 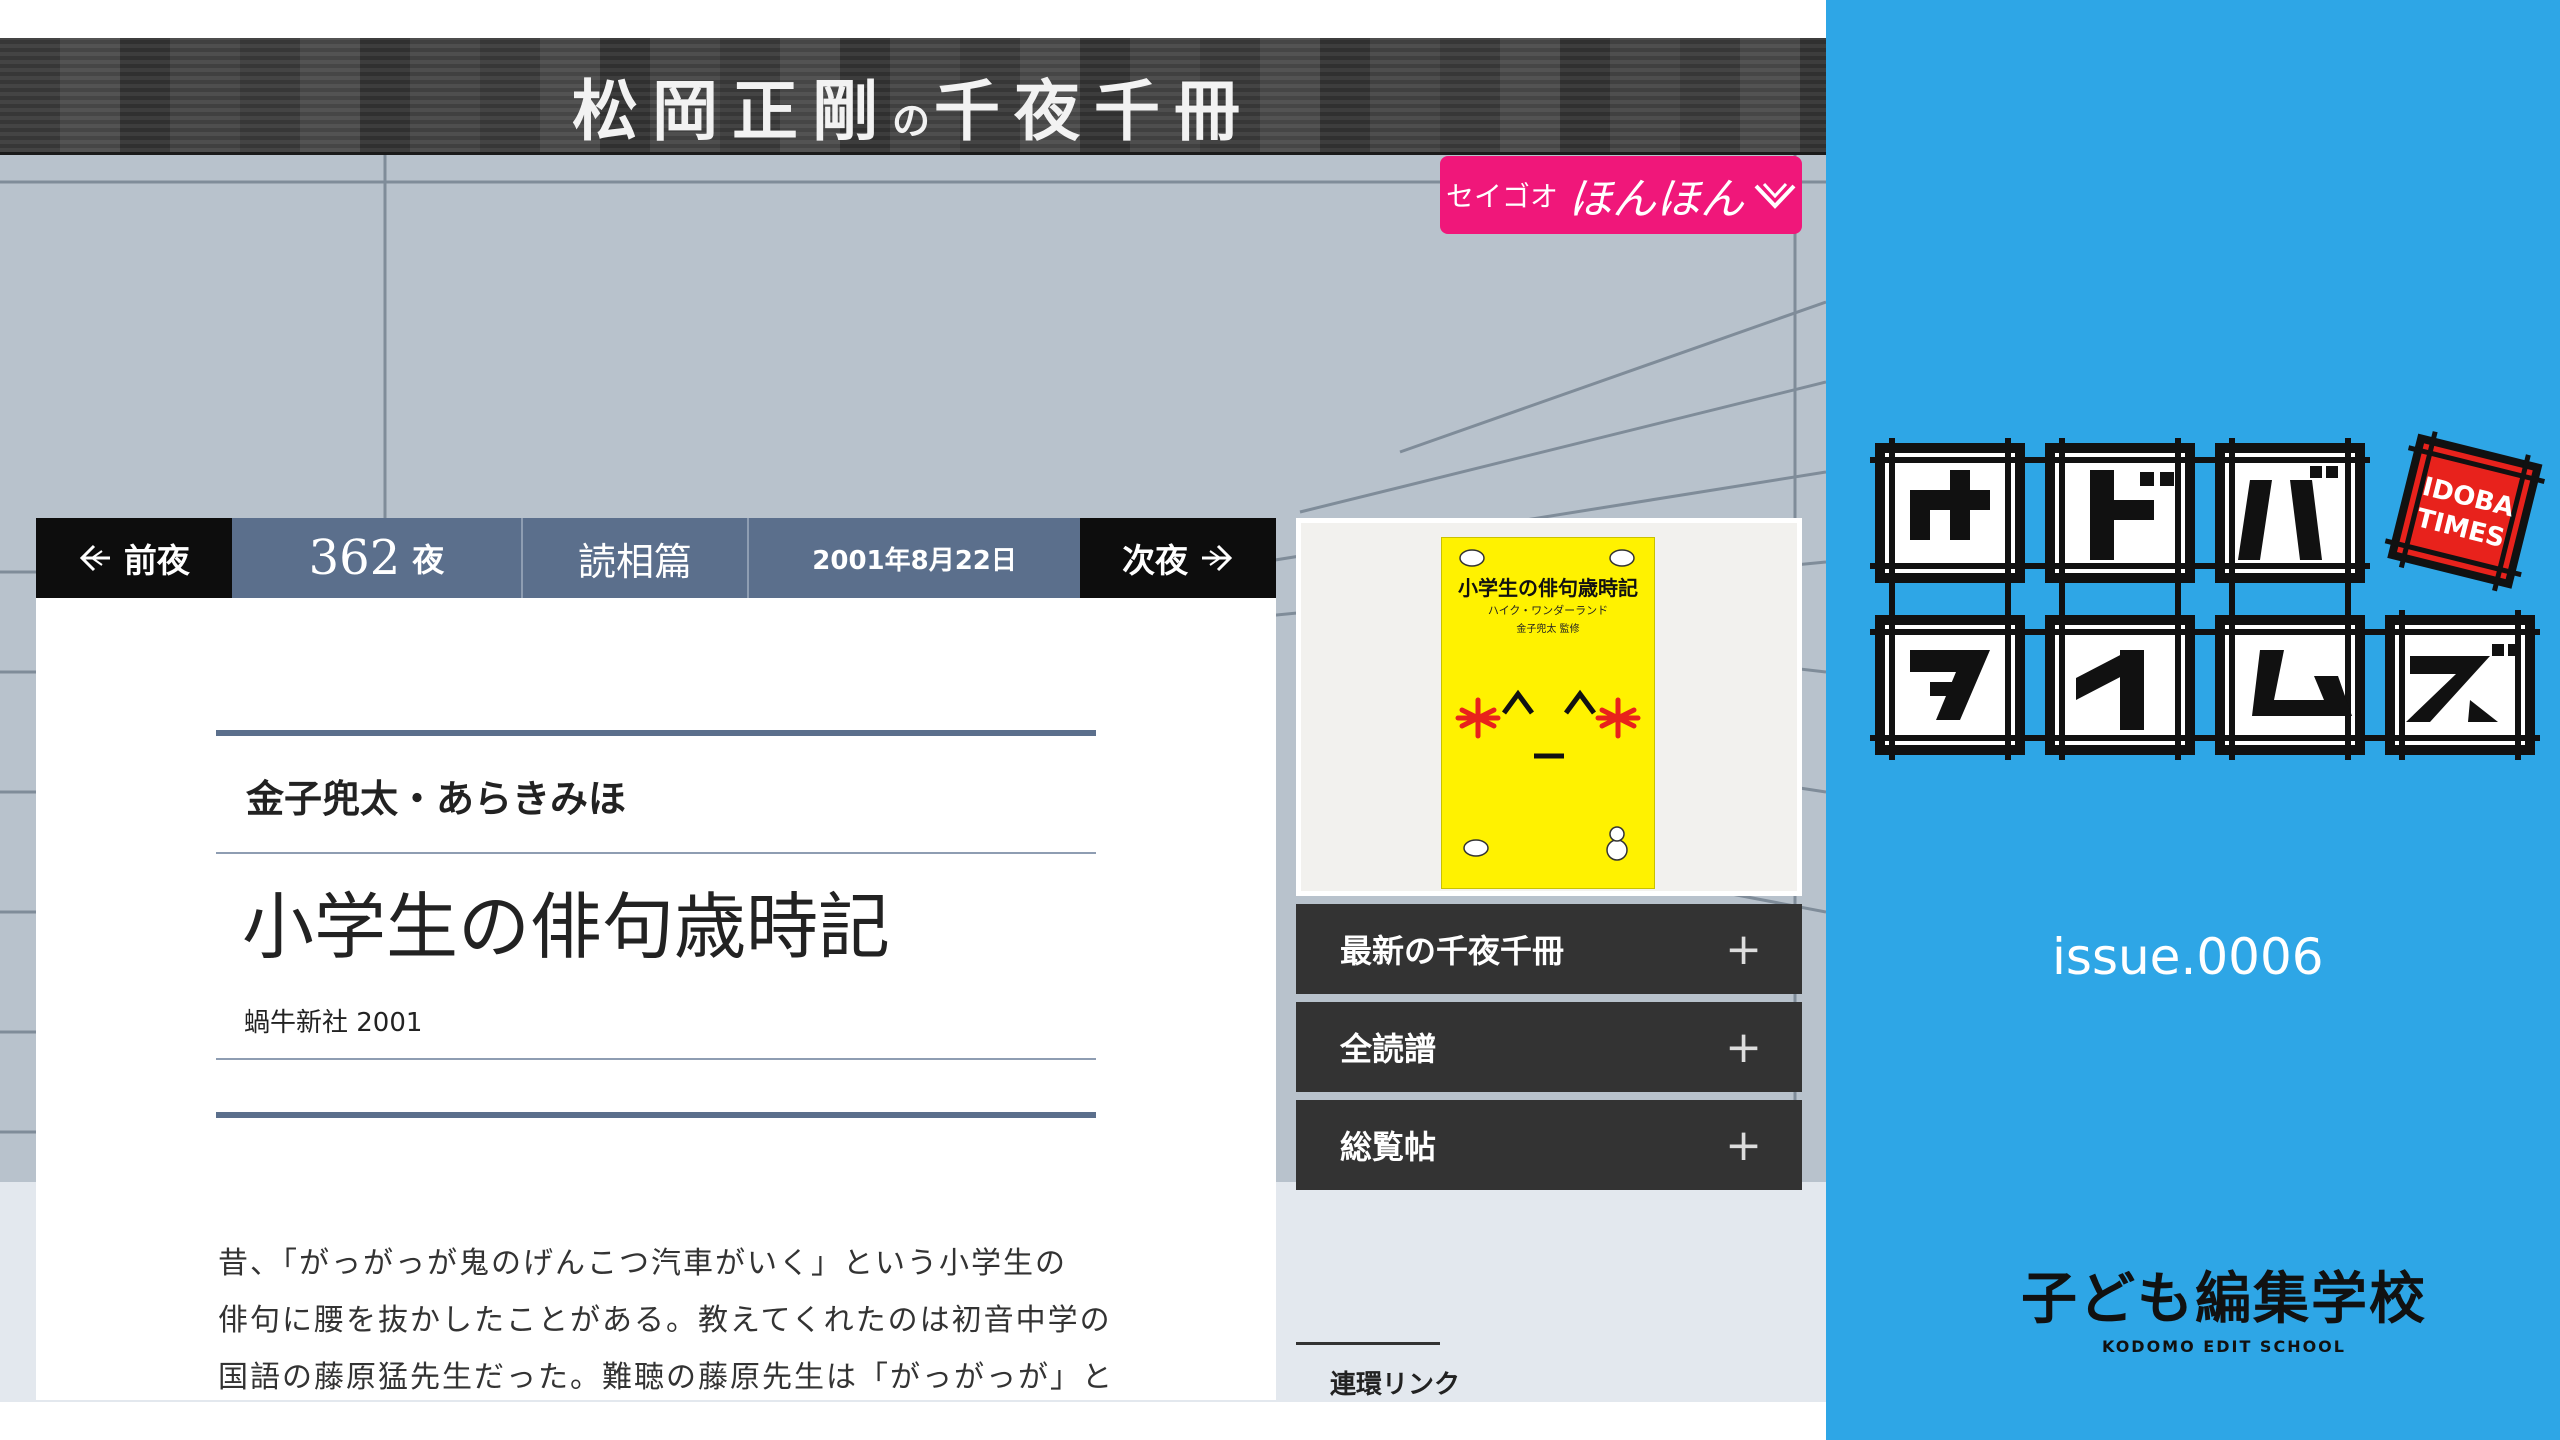 What do you see at coordinates (731, 111) in the screenshot?
I see `site-title-name: 松岡正剛` at bounding box center [731, 111].